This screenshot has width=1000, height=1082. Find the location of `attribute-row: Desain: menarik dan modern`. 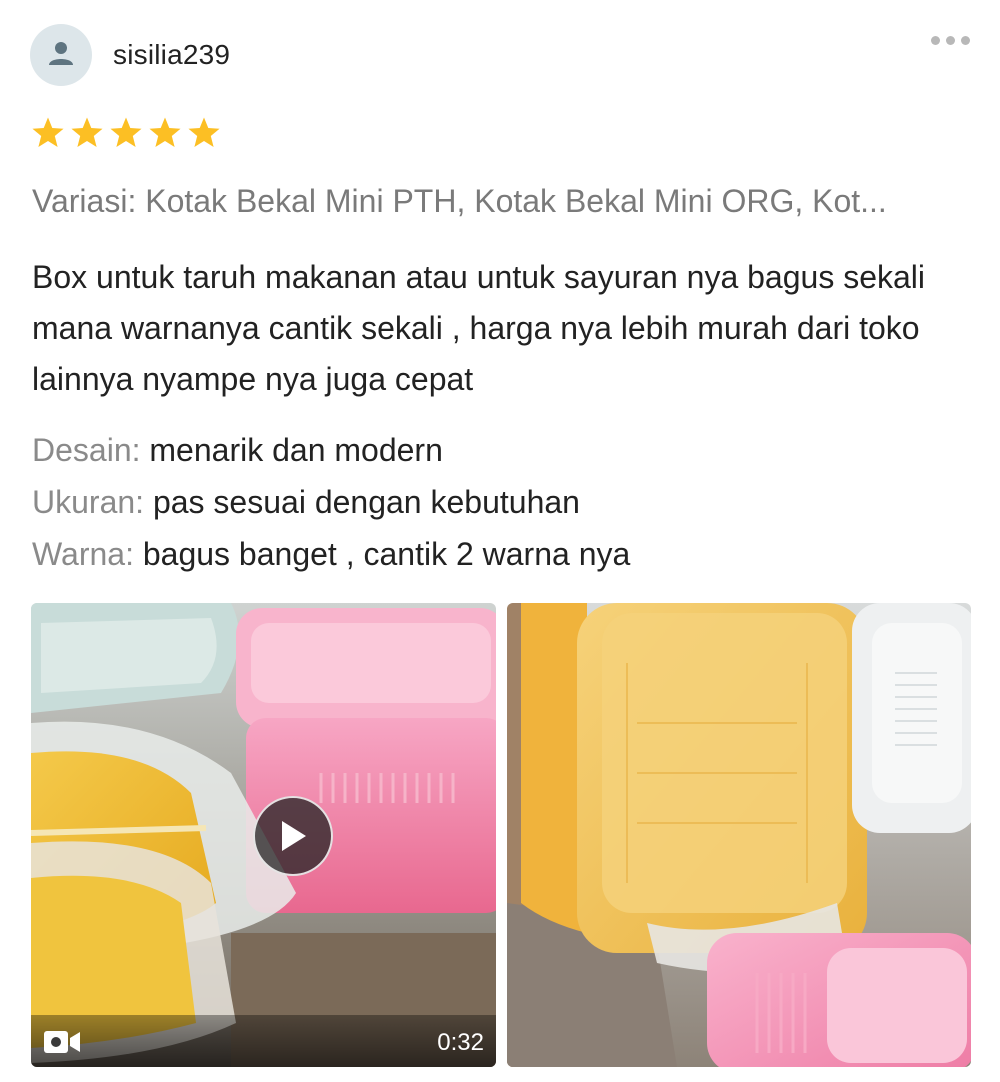

attribute-row: Desain: menarik dan modern is located at coordinates (331, 450).